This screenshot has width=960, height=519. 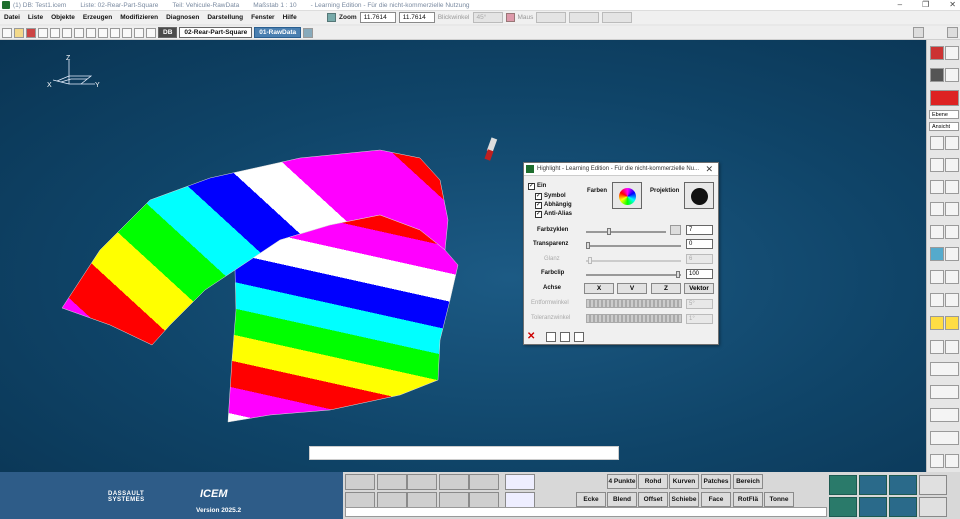 What do you see at coordinates (484, 482) in the screenshot?
I see `edit-tool-icon` at bounding box center [484, 482].